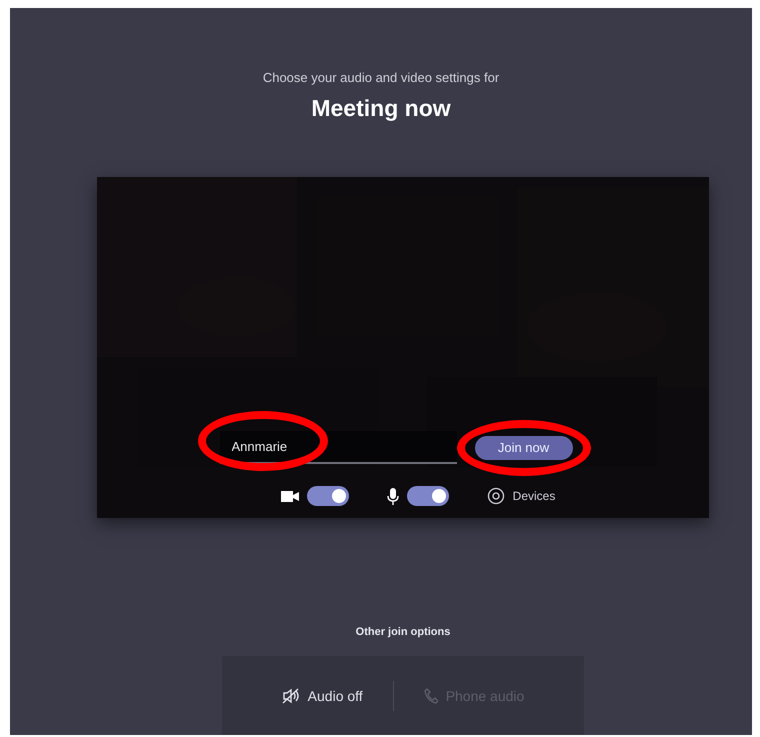 The width and height of the screenshot is (760, 737). Describe the element at coordinates (403, 632) in the screenshot. I see `section-heading: Other join options` at that location.